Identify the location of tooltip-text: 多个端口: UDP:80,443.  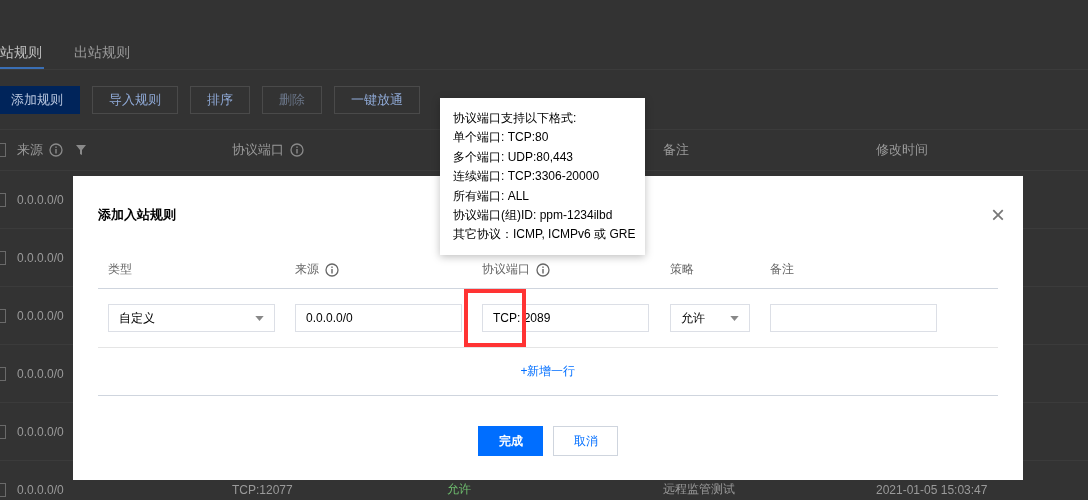
(514, 157).